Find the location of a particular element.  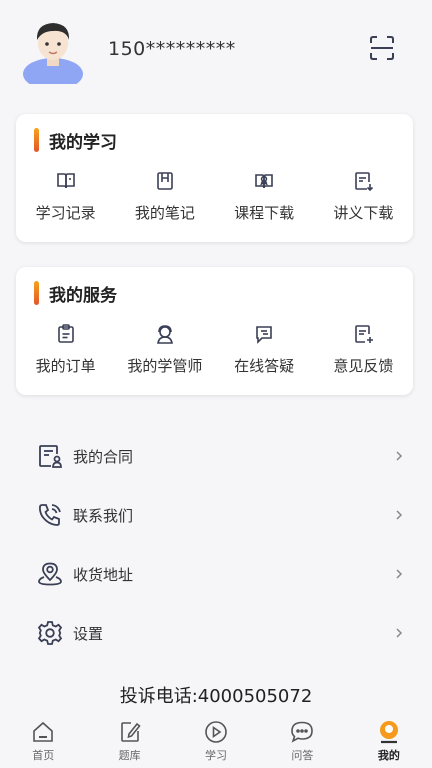

pencil-book-icon is located at coordinates (130, 732).